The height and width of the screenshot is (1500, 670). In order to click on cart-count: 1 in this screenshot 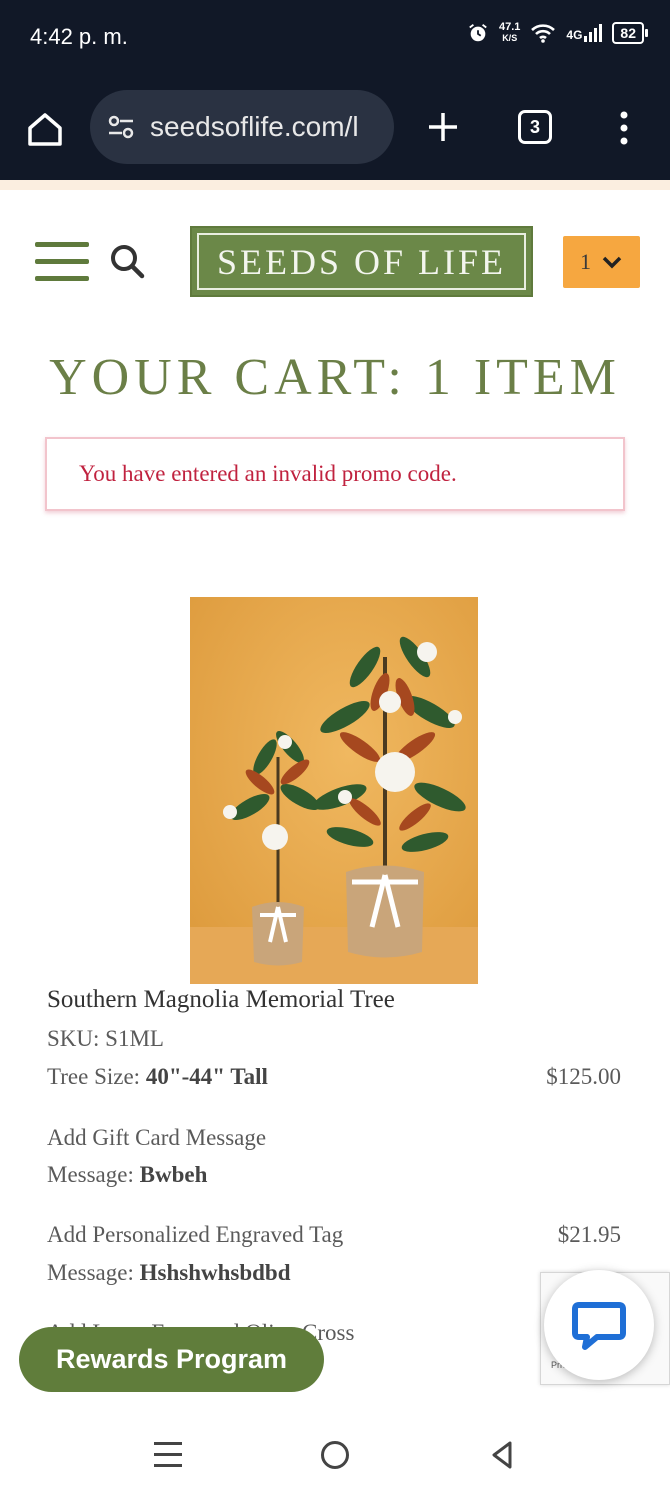, I will do `click(585, 261)`.